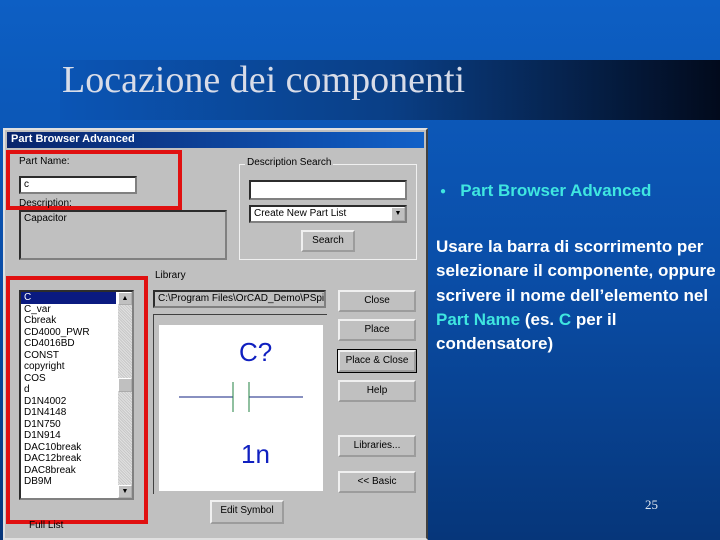  What do you see at coordinates (76, 402) in the screenshot?
I see `list-item: D1N4002` at bounding box center [76, 402].